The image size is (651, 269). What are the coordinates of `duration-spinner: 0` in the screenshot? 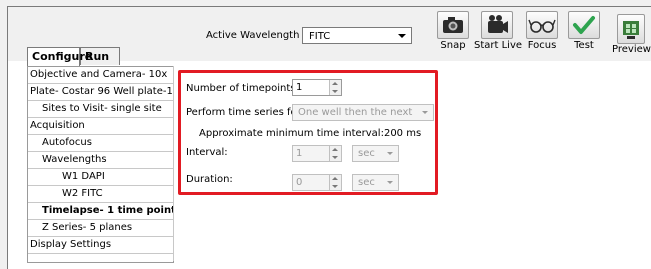 It's located at (317, 182).